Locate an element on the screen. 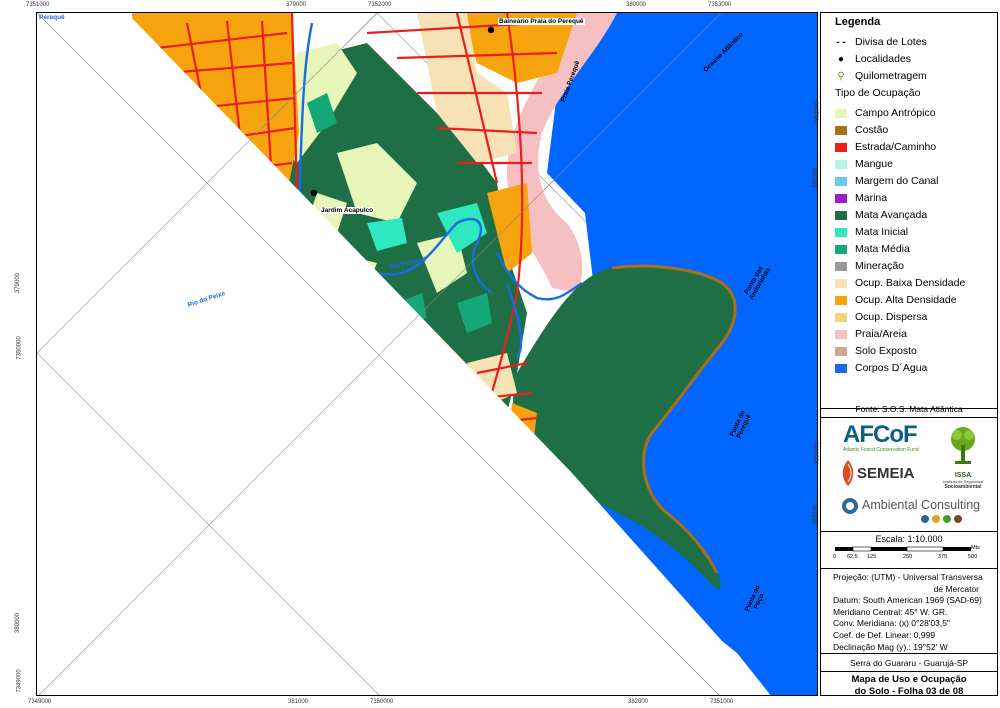  legend-class-row: Praia/Areia is located at coordinates (871, 334).